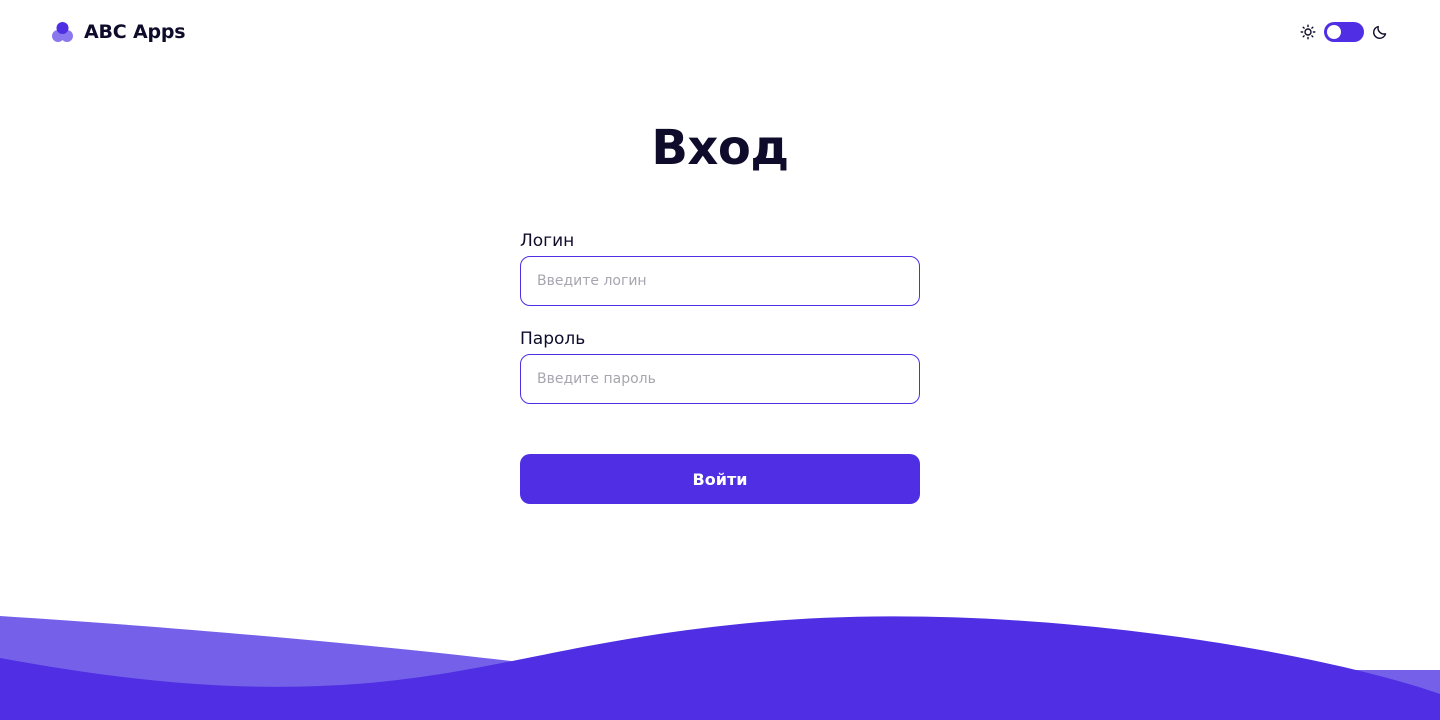  What do you see at coordinates (1334, 32) in the screenshot?
I see `theme-toggle-knob` at bounding box center [1334, 32].